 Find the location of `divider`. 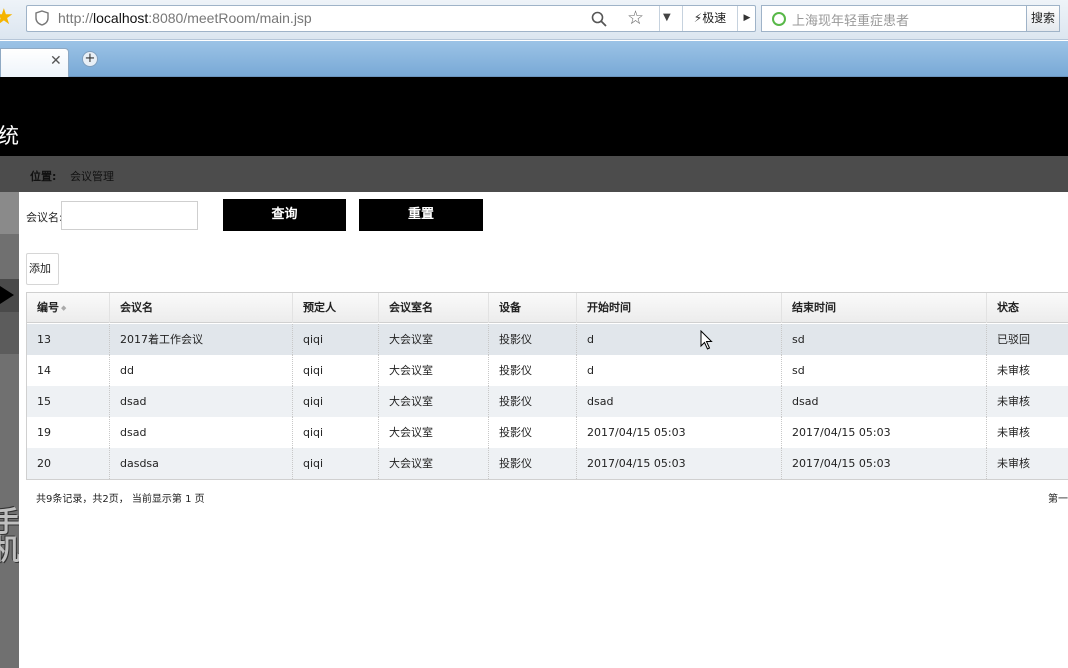

divider is located at coordinates (659, 18).